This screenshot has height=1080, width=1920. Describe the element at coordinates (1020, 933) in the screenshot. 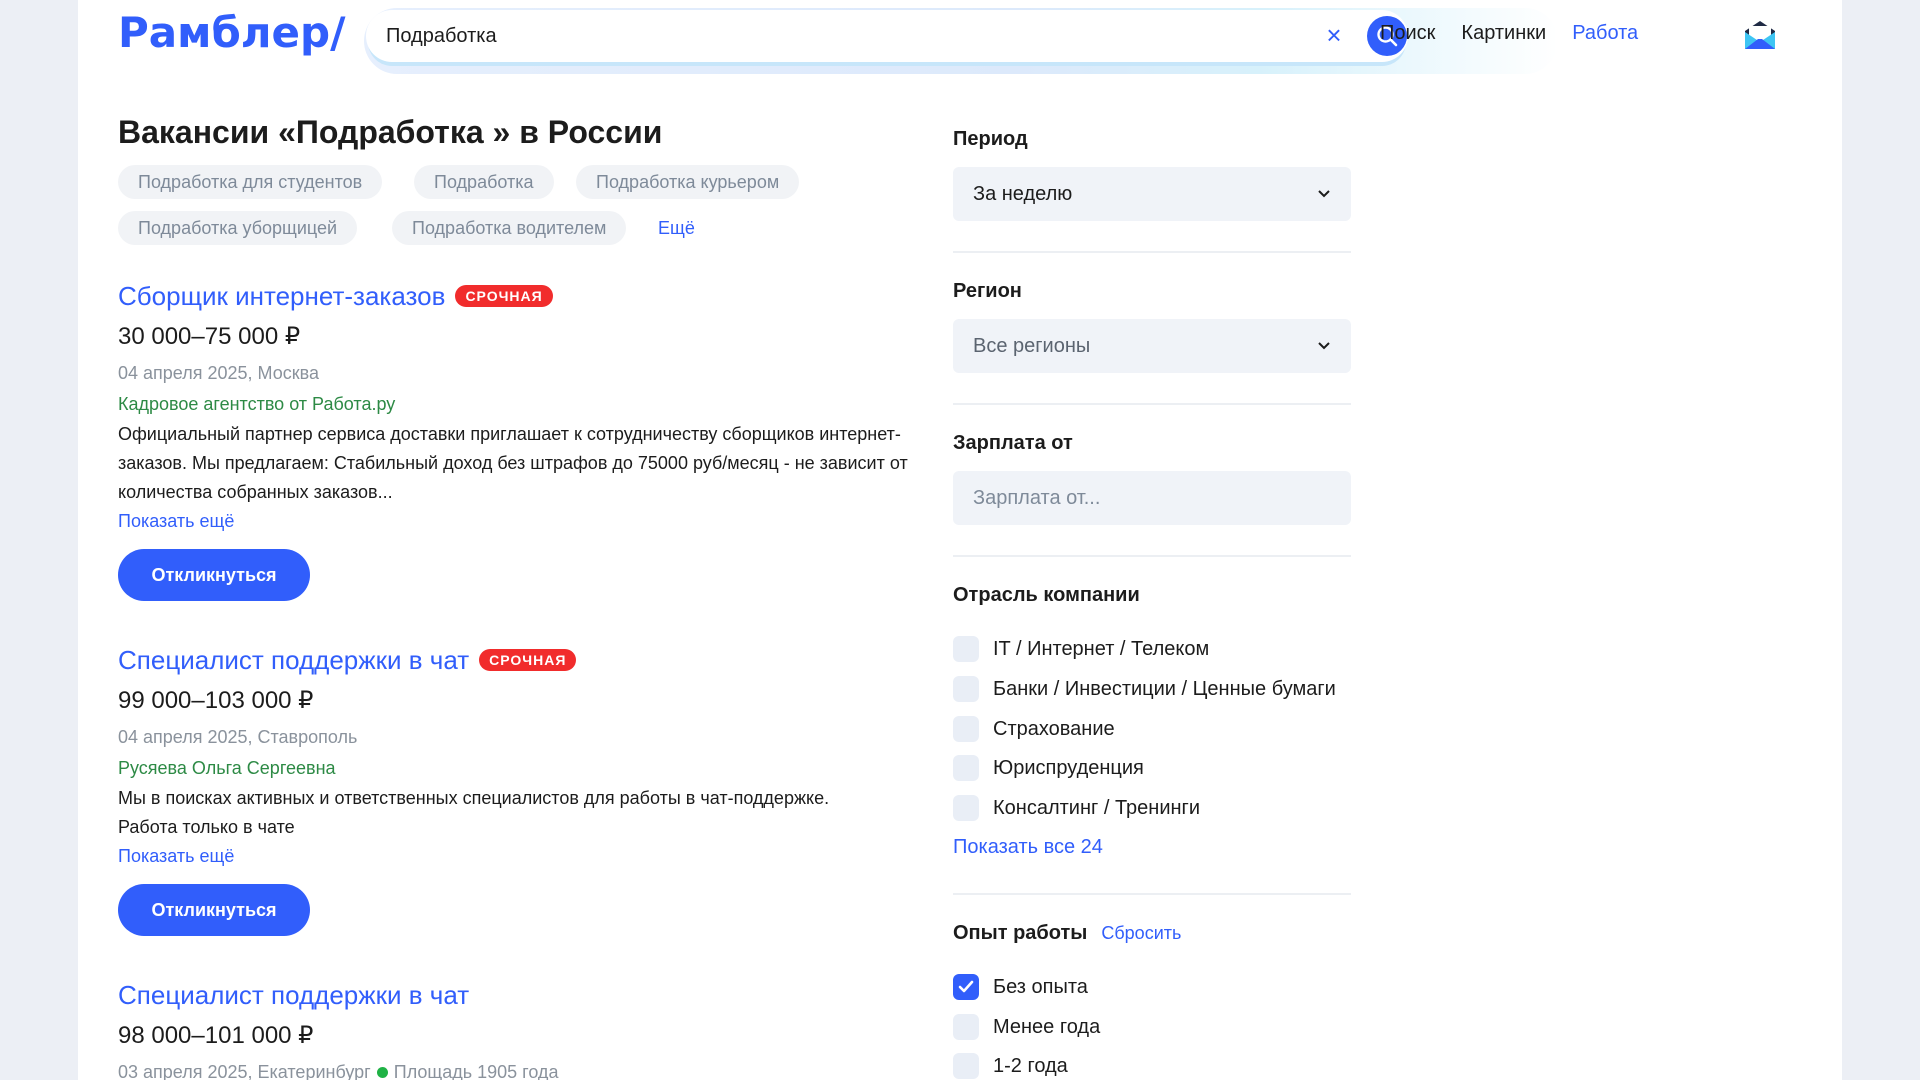

I see `experience-title: Опыт работы` at that location.